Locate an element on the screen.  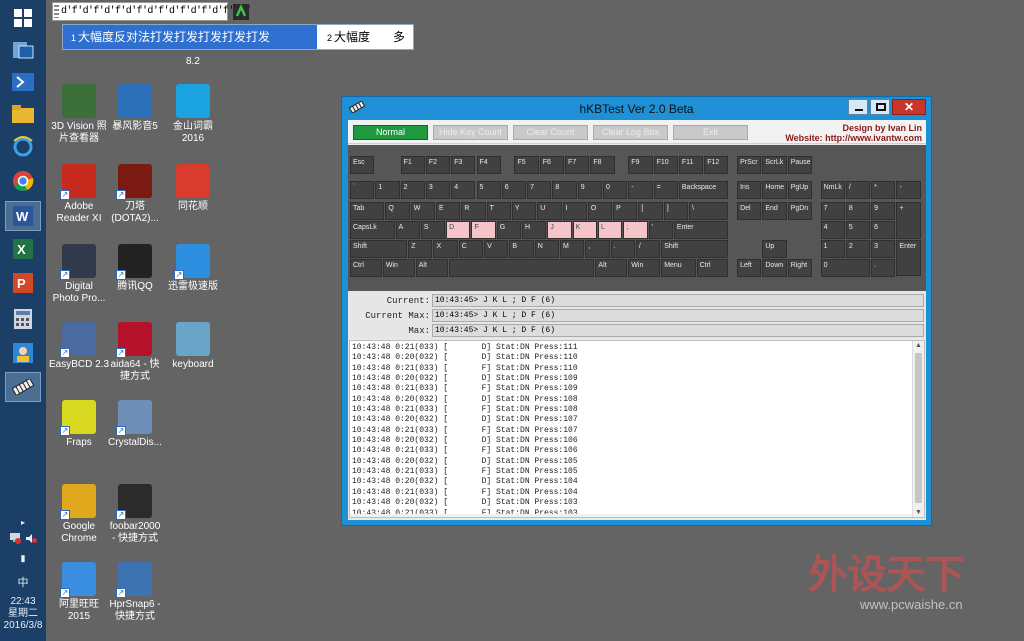
key: D is located at coordinates (458, 230).